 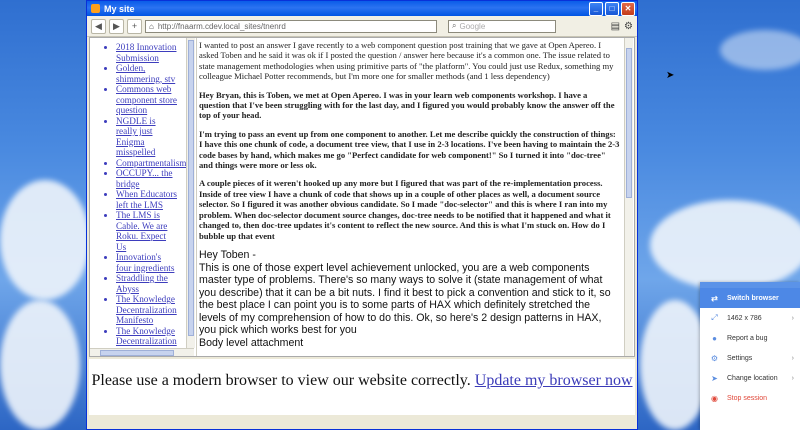 What do you see at coordinates (227, 254) in the screenshot?
I see `answer-greeting: Hey Toben -` at bounding box center [227, 254].